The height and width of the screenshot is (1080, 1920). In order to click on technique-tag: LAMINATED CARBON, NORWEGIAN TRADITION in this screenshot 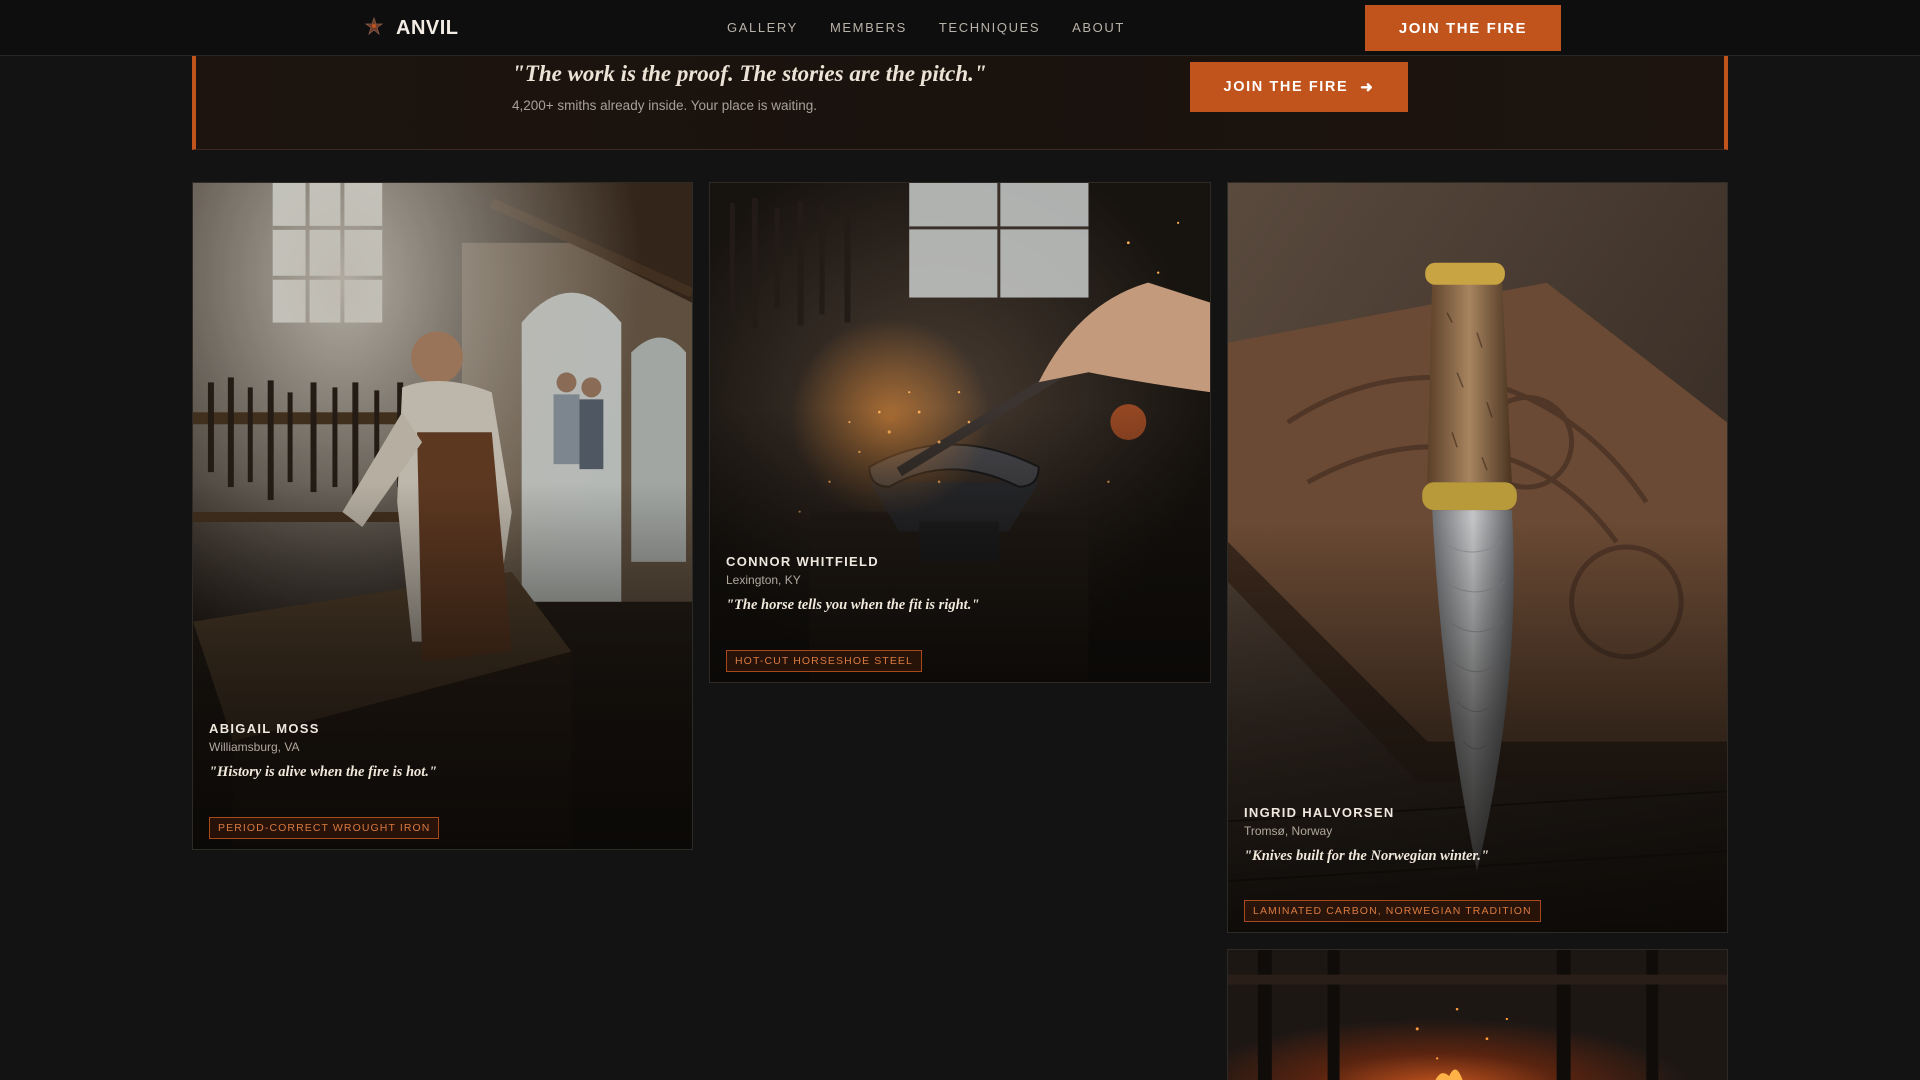, I will do `click(1392, 911)`.